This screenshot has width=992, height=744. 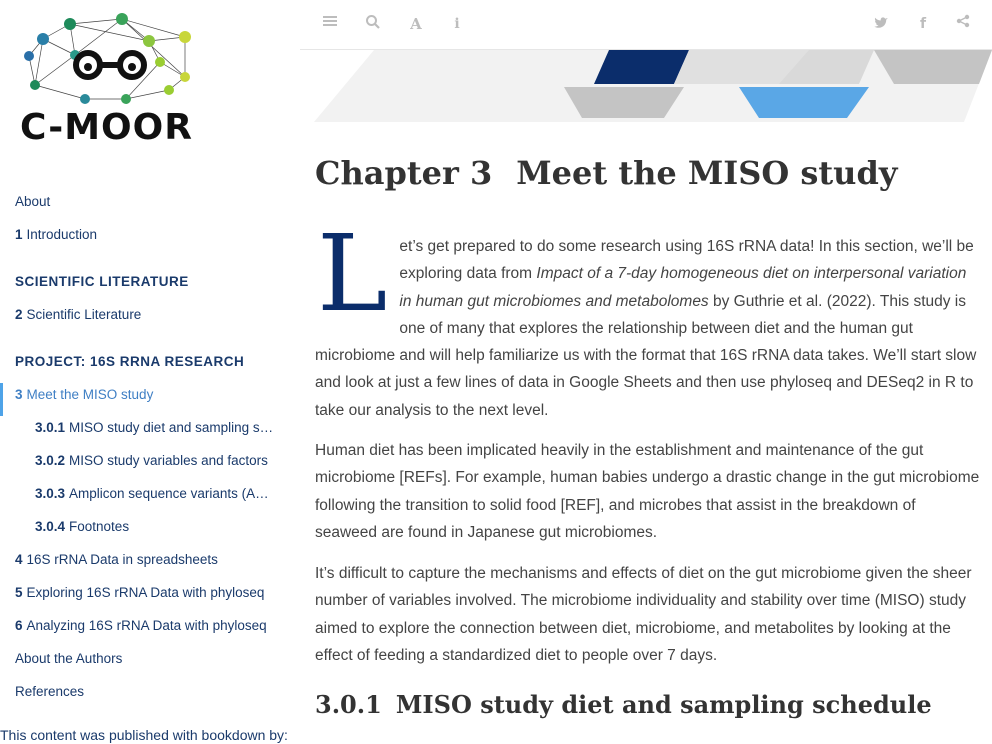 I want to click on toc-item-label: Analyzing 16S rRNA Data with phyloseq, so click(x=146, y=625).